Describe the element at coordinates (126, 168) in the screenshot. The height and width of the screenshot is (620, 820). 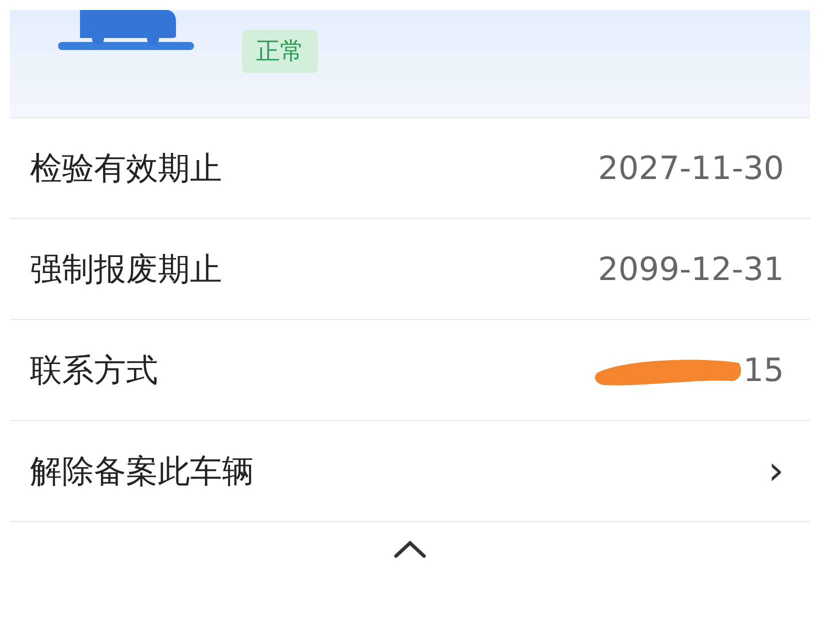
I see `row-label: 检验有效期止` at that location.